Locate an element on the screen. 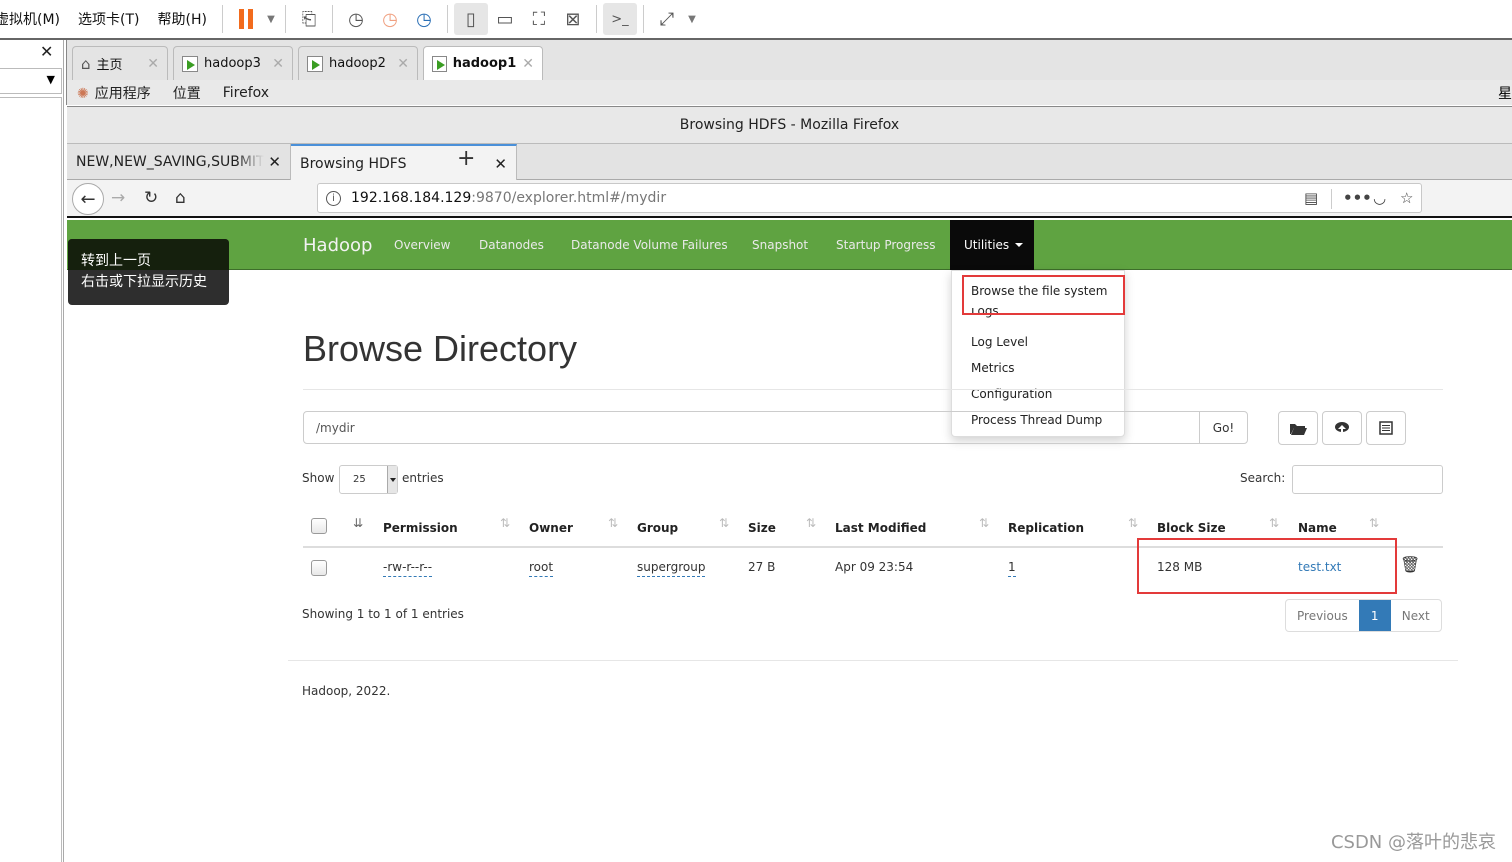 The image size is (1512, 862). column-header-size: Size is located at coordinates (762, 528).